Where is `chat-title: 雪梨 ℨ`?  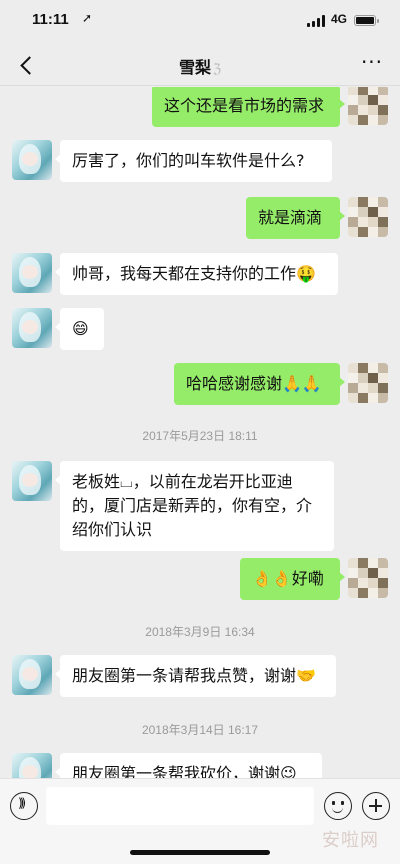 chat-title: 雪梨 ℨ is located at coordinates (200, 66).